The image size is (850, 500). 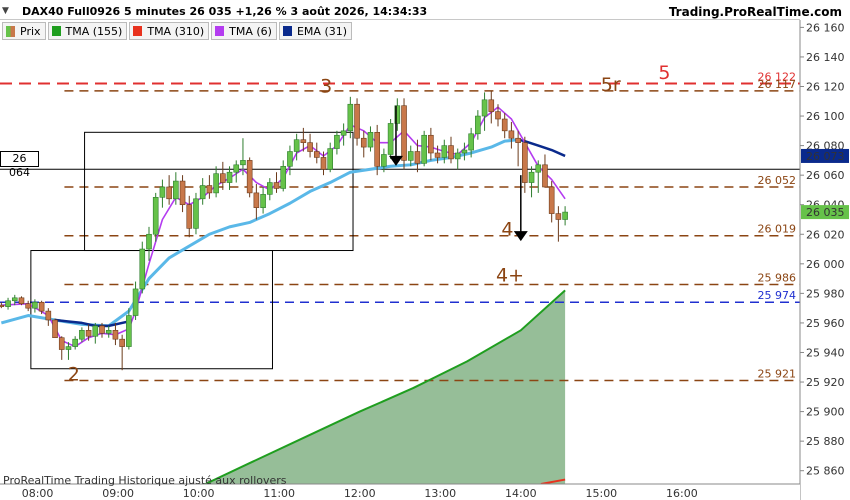 I want to click on legend-label: TMA (310), so click(x=176, y=31).